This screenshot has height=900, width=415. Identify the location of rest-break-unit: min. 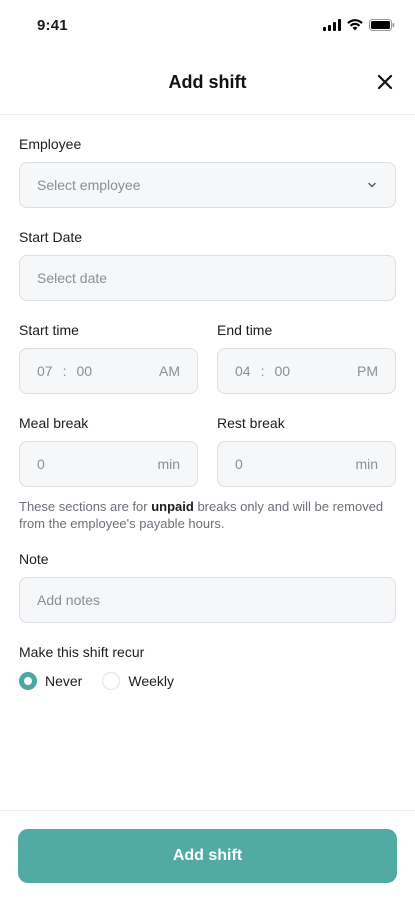
(366, 464).